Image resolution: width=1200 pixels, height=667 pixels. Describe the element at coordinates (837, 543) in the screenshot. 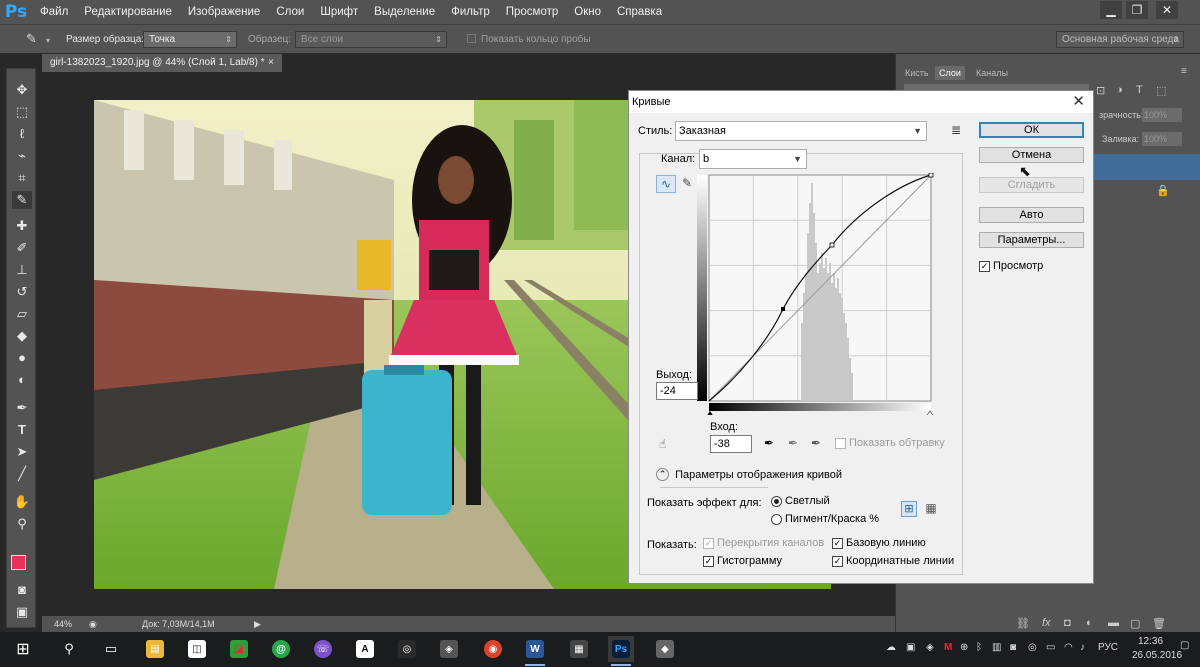

I see `baseline-checkbox: ✓` at that location.